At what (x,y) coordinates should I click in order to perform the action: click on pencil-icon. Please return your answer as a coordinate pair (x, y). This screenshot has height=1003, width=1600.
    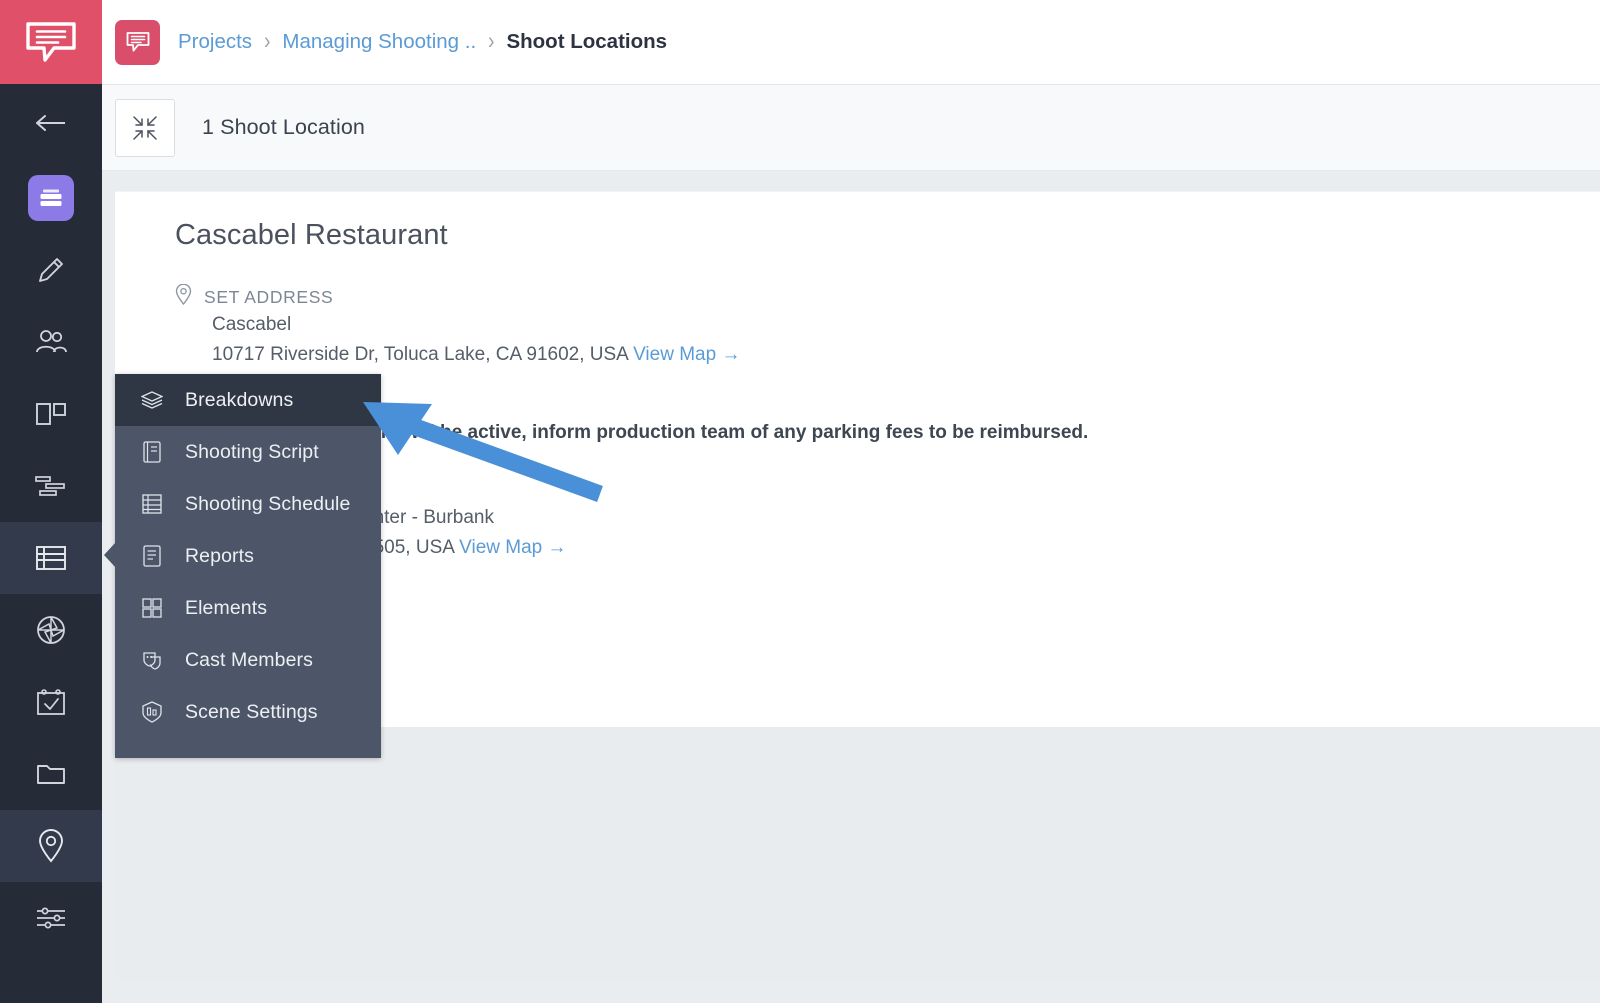
    Looking at the image, I should click on (51, 270).